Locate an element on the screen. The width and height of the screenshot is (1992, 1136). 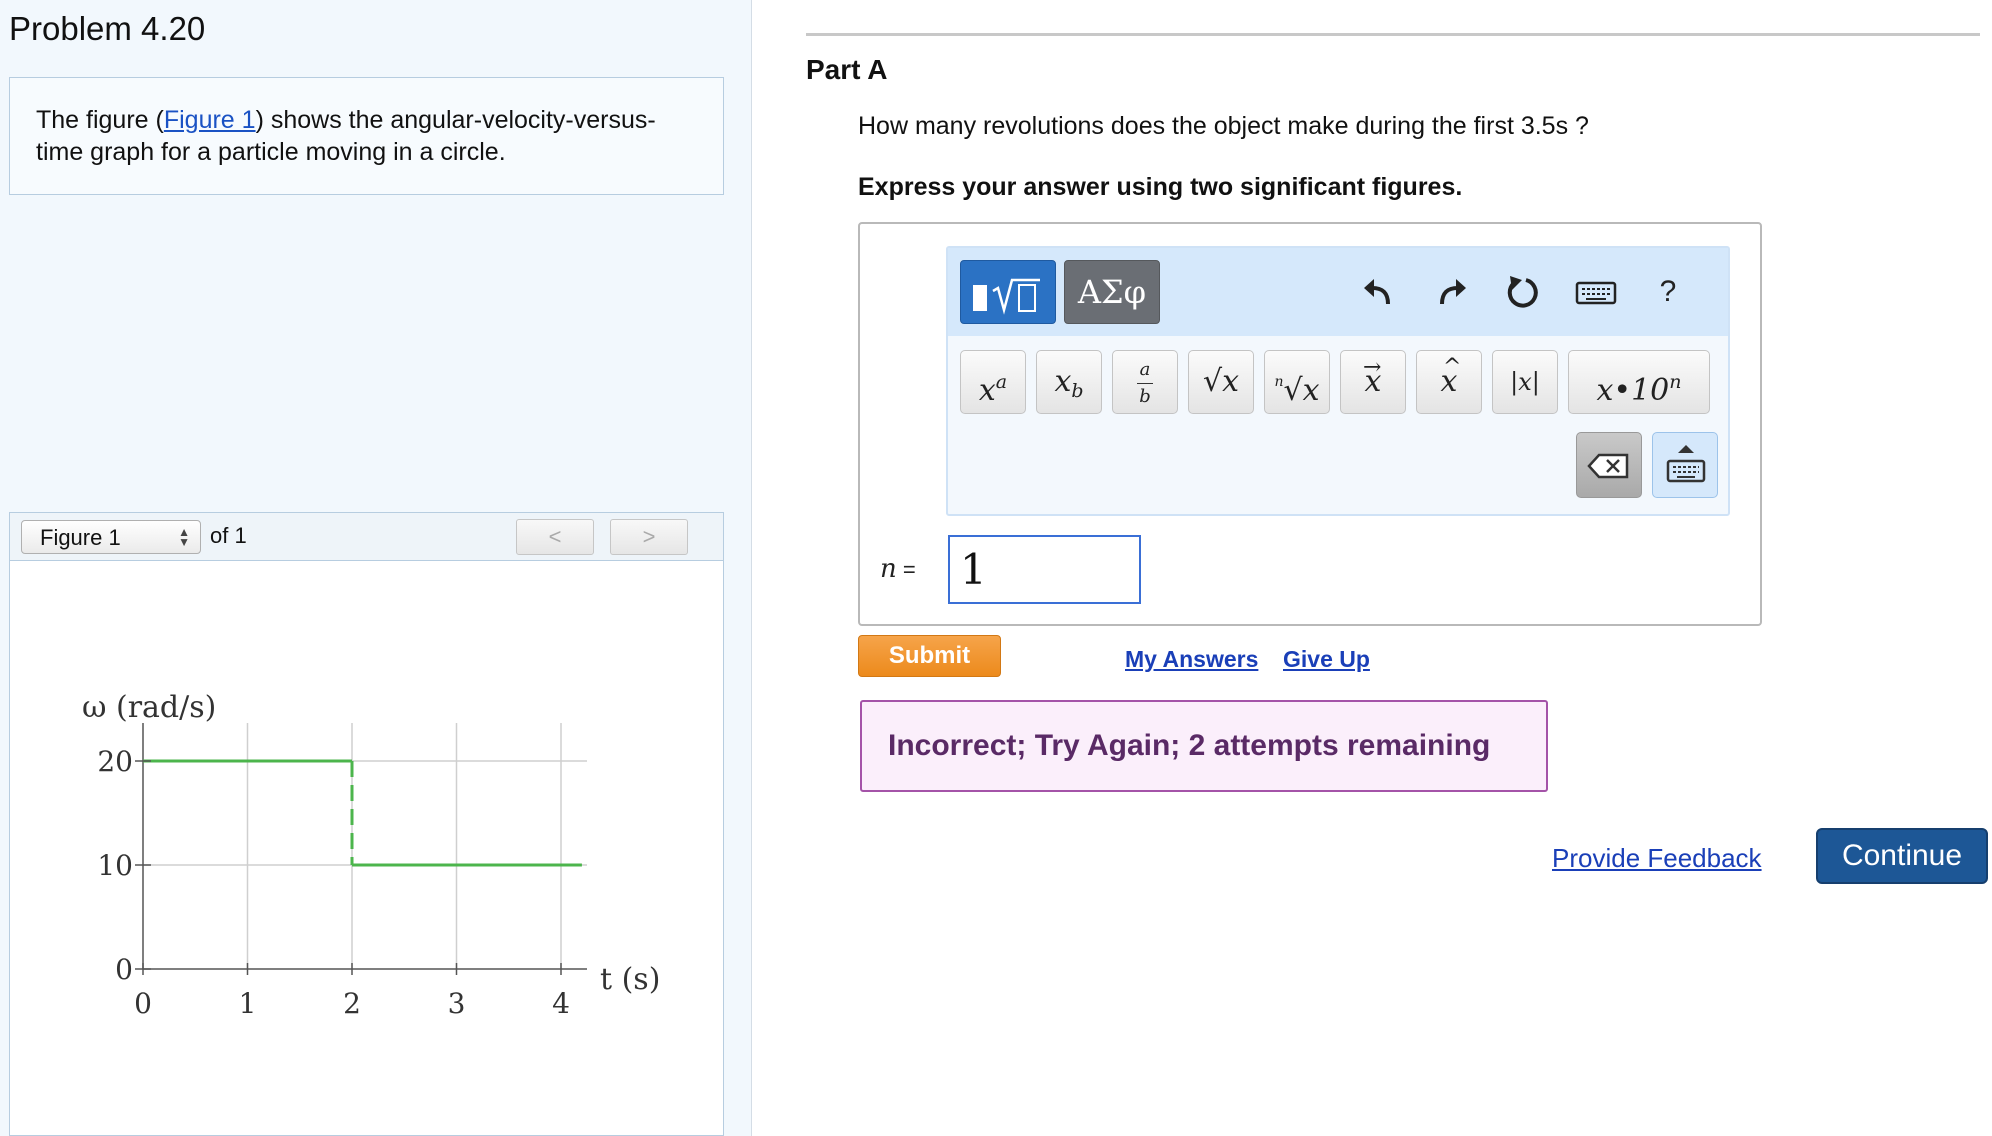
y-tick-label: 0 is located at coordinates (124, 969).